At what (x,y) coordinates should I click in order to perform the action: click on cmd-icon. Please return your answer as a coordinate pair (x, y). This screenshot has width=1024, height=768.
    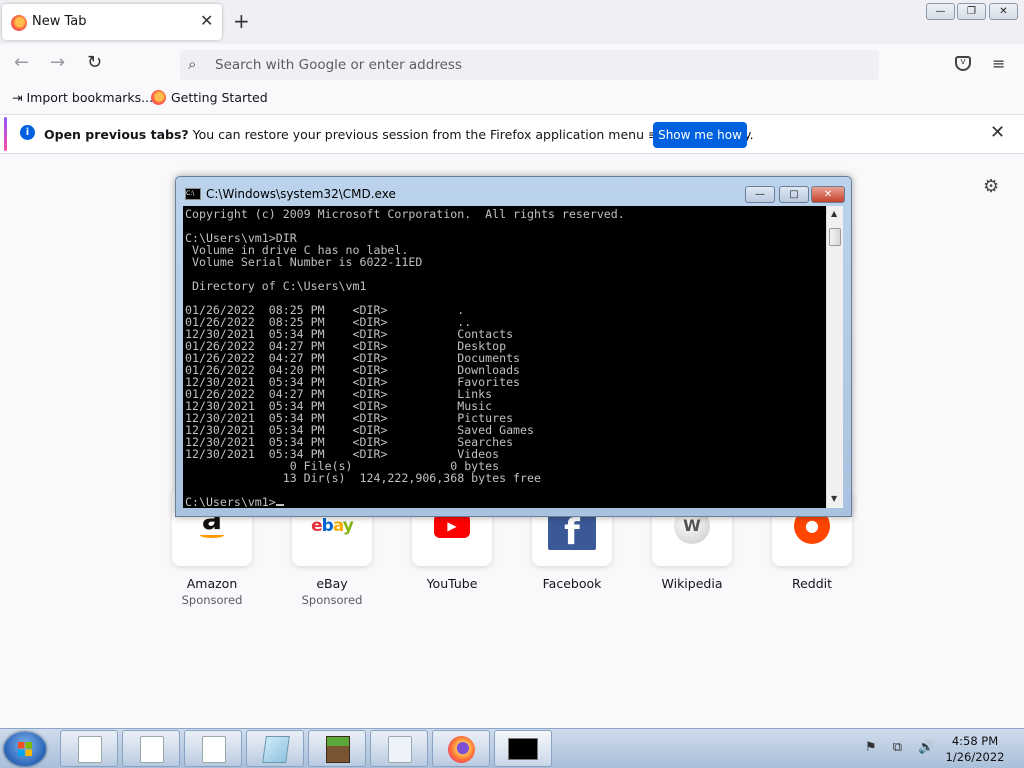
    Looking at the image, I should click on (523, 749).